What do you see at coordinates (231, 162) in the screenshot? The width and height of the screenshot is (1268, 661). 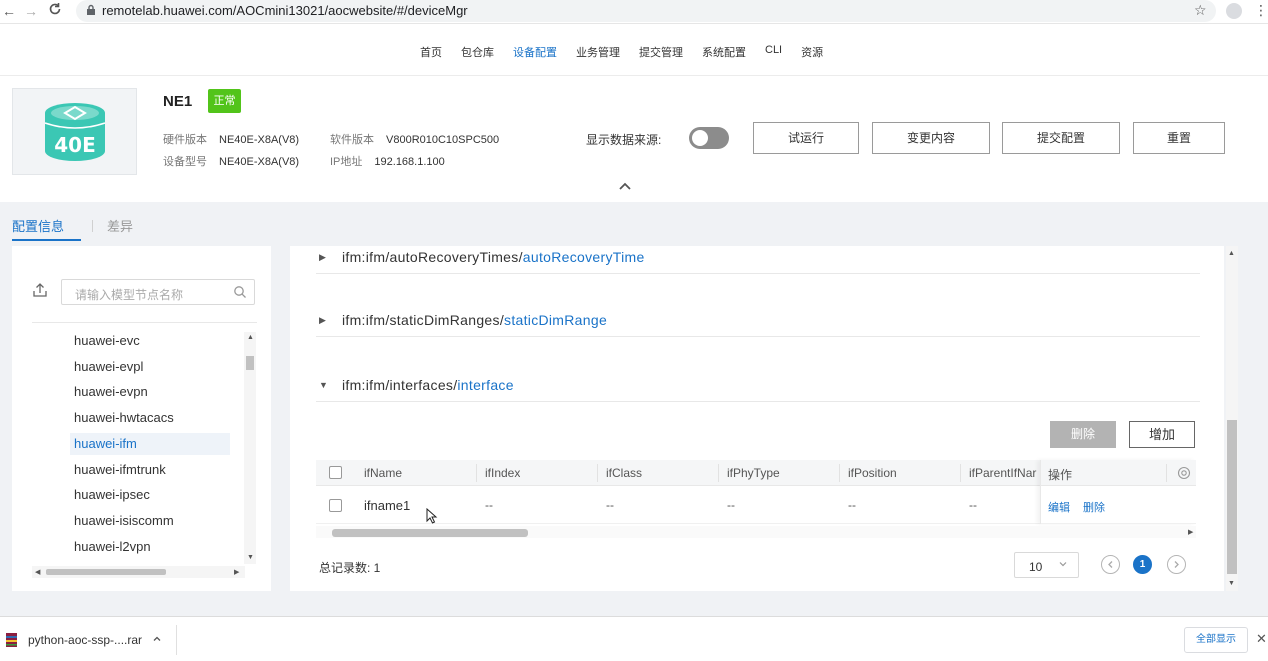 I see `device-model: 设备型号 NE40E-X8A(V8)` at bounding box center [231, 162].